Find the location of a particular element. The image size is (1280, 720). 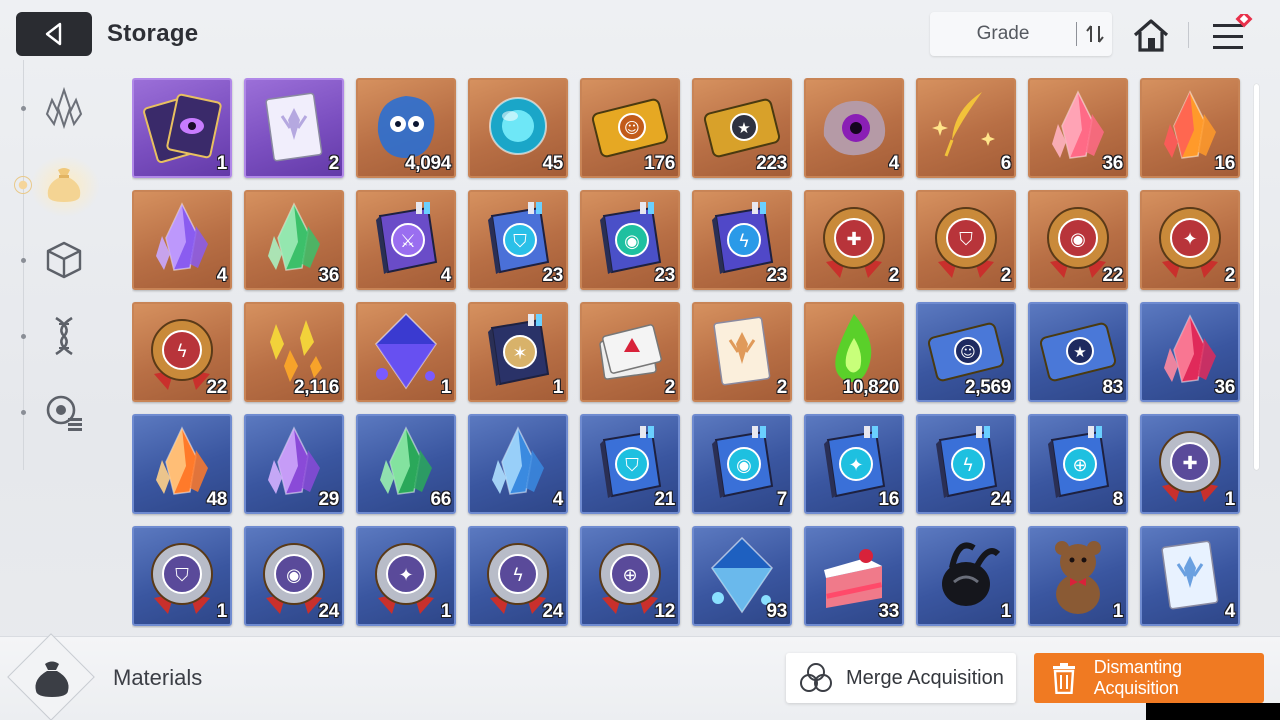

home-icon is located at coordinates (1151, 35).